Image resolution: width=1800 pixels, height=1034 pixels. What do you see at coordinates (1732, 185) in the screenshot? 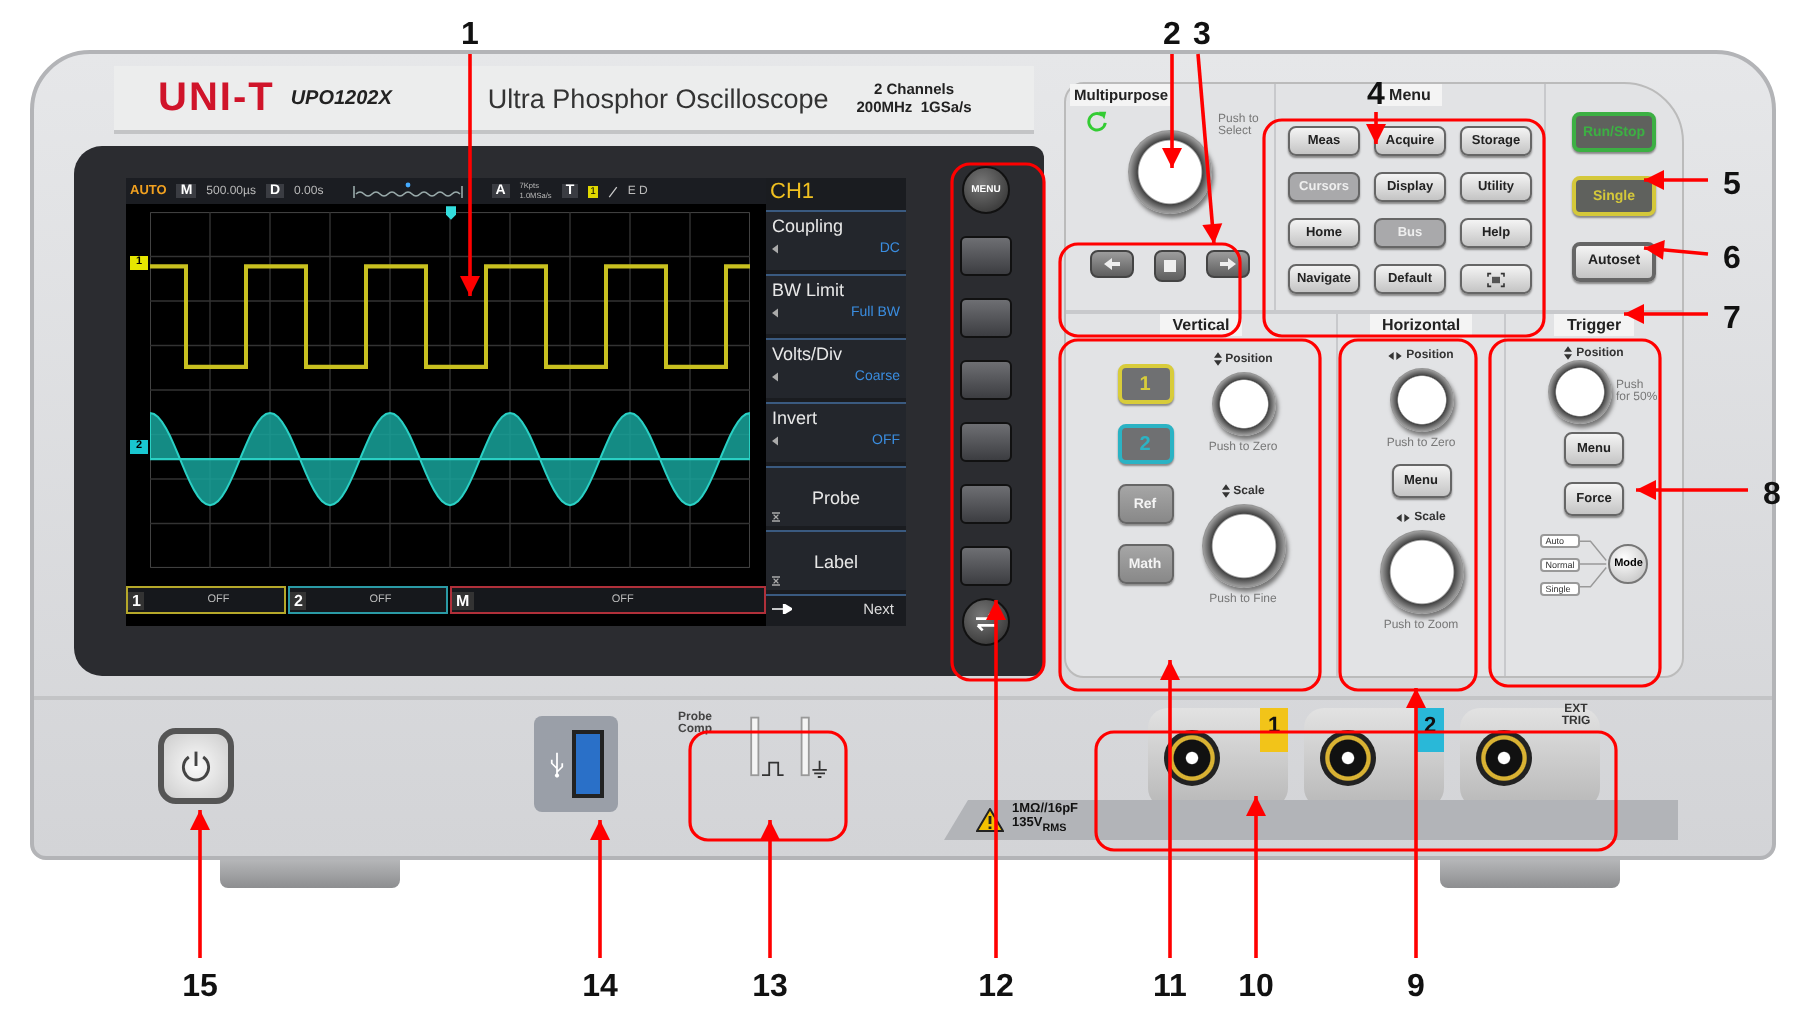
I see `callout-number: 5` at bounding box center [1732, 185].